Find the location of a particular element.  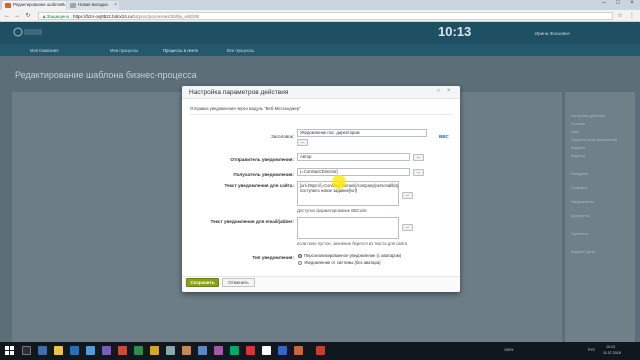

activity-item: Ожидание is located at coordinates (579, 174).